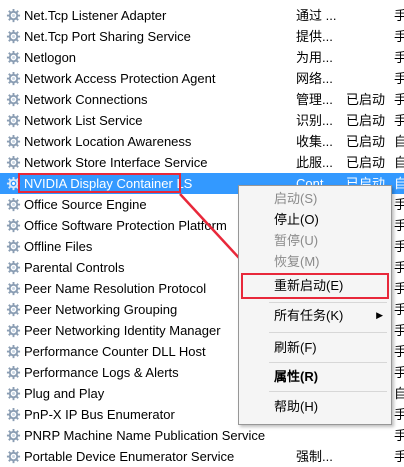  I want to click on service-row: Net.Tcp Port Sharing Service 提供... 手, so click(202, 36).